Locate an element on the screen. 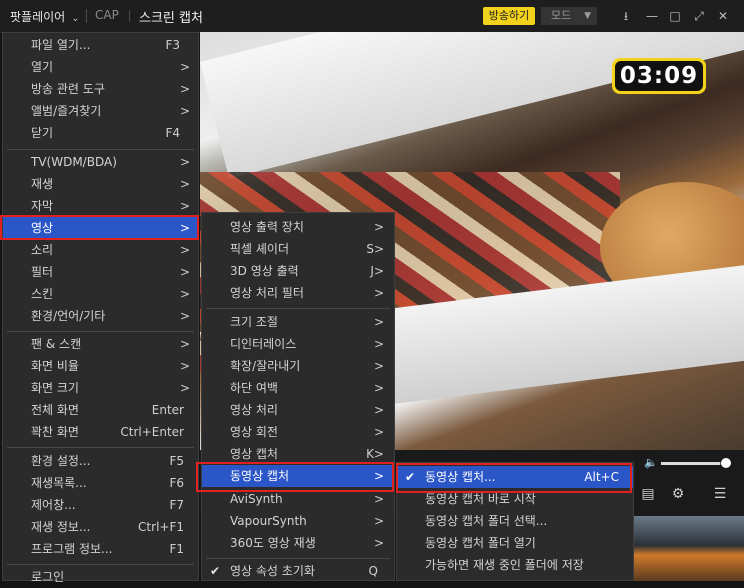 The height and width of the screenshot is (588, 744). cap-label: CAP is located at coordinates (107, 15).